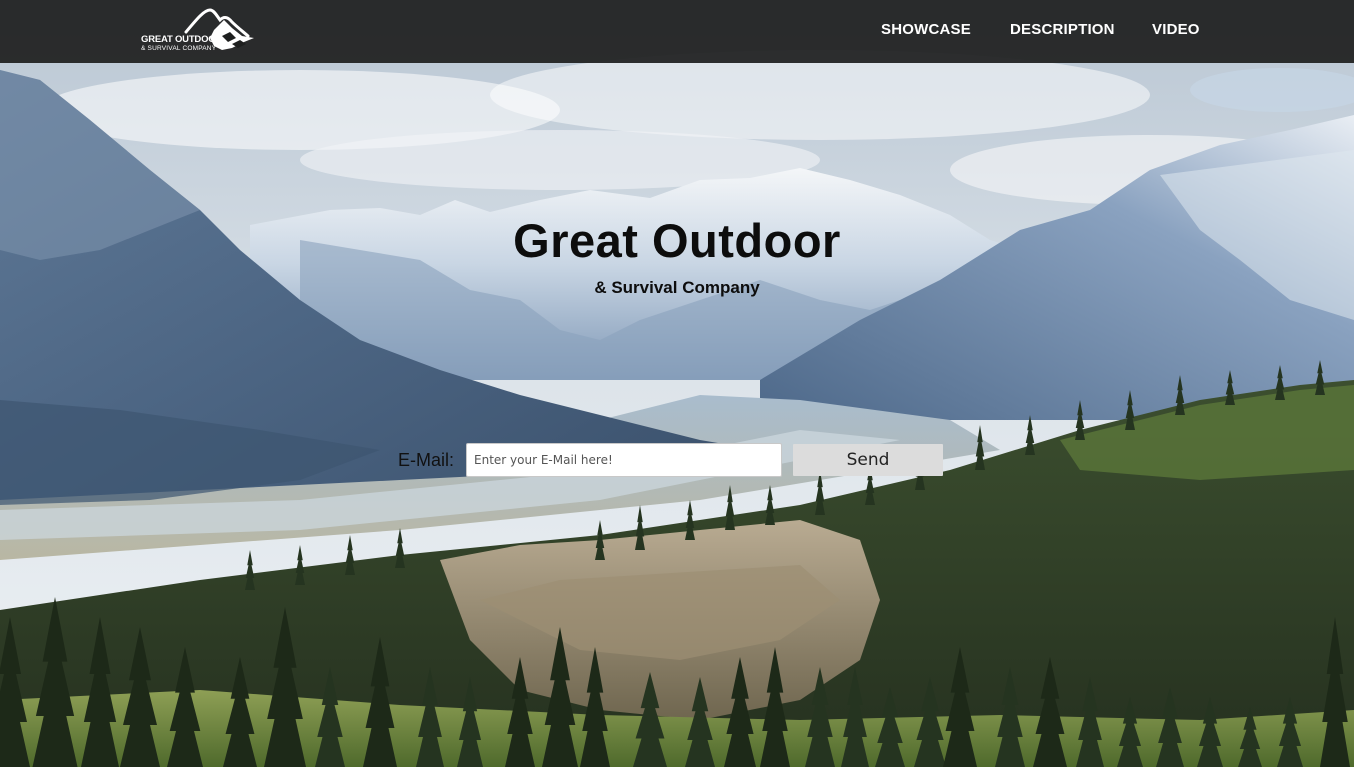 Image resolution: width=1354 pixels, height=767 pixels. Describe the element at coordinates (926, 29) in the screenshot. I see `nav-link-showcase: SHOWCASE` at that location.